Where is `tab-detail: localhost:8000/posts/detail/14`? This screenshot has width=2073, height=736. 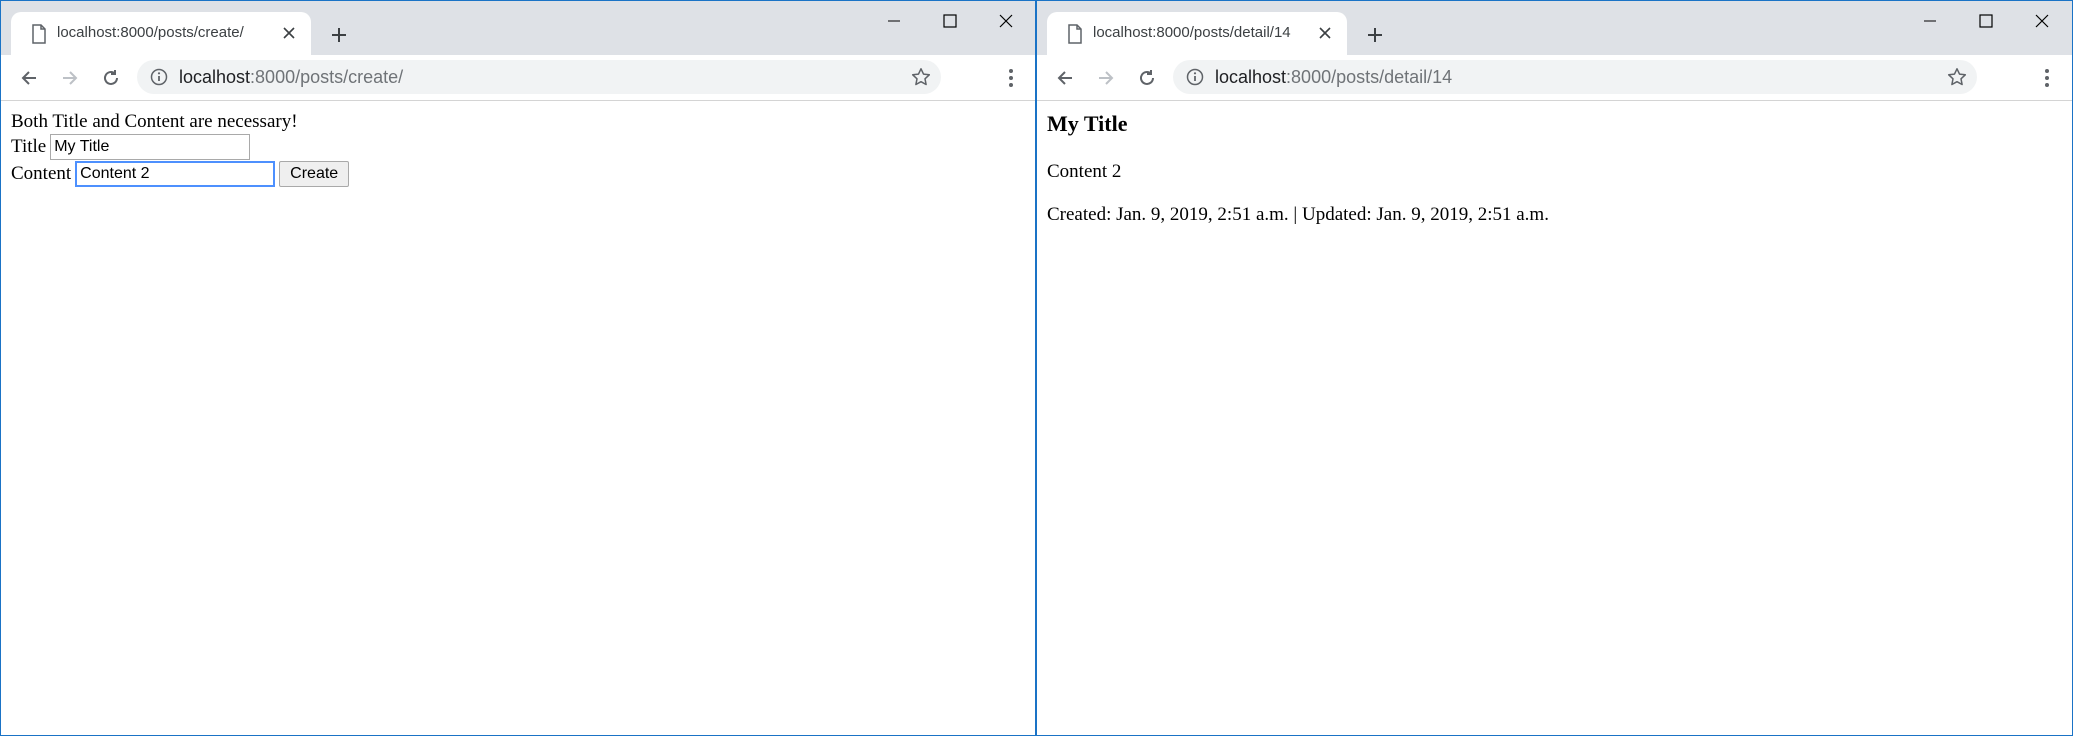
tab-detail: localhost:8000/posts/detail/14 is located at coordinates (1197, 33).